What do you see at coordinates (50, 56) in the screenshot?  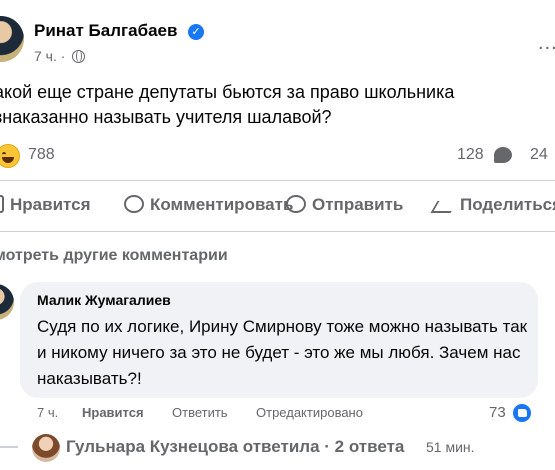 I see `post-time: 7 ч. ·` at bounding box center [50, 56].